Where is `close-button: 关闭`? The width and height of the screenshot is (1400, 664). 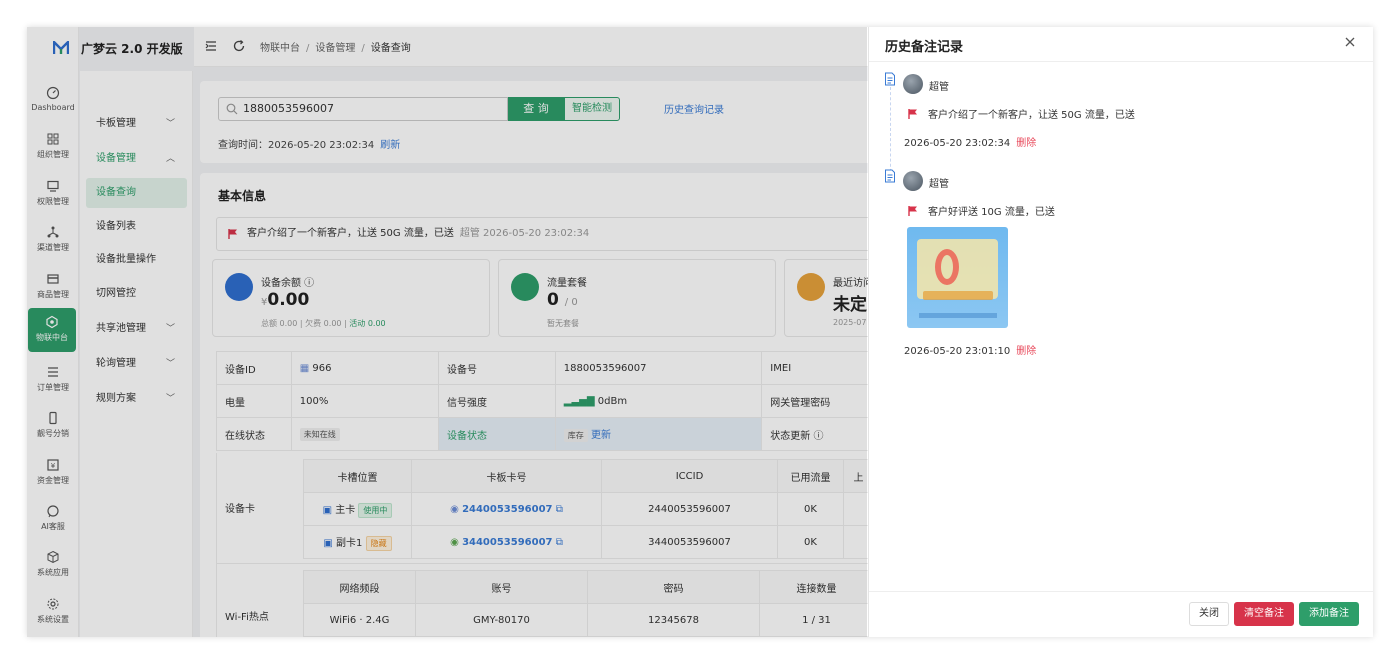 close-button: 关闭 is located at coordinates (1209, 614).